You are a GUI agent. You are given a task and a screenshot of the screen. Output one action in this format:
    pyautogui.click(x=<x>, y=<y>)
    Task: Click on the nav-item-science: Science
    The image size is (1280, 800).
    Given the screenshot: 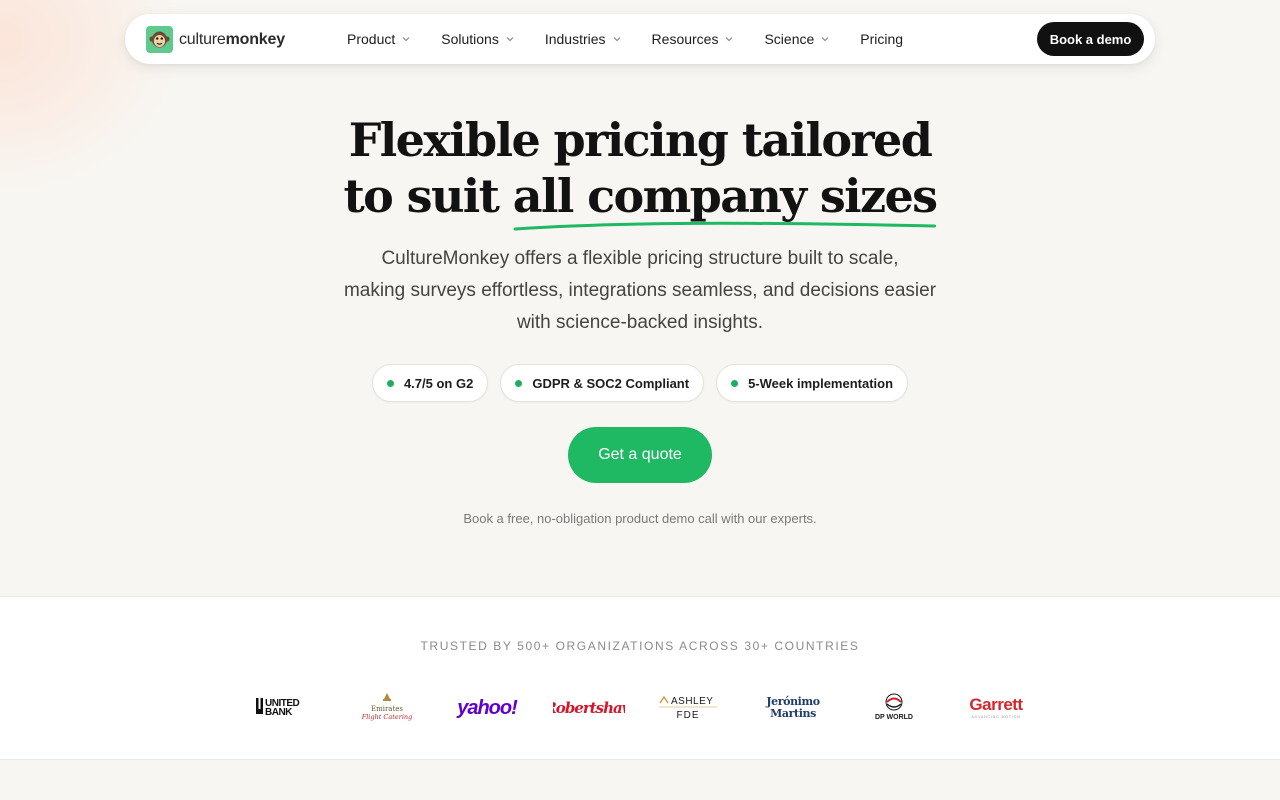 What is the action you would take?
    pyautogui.click(x=797, y=39)
    